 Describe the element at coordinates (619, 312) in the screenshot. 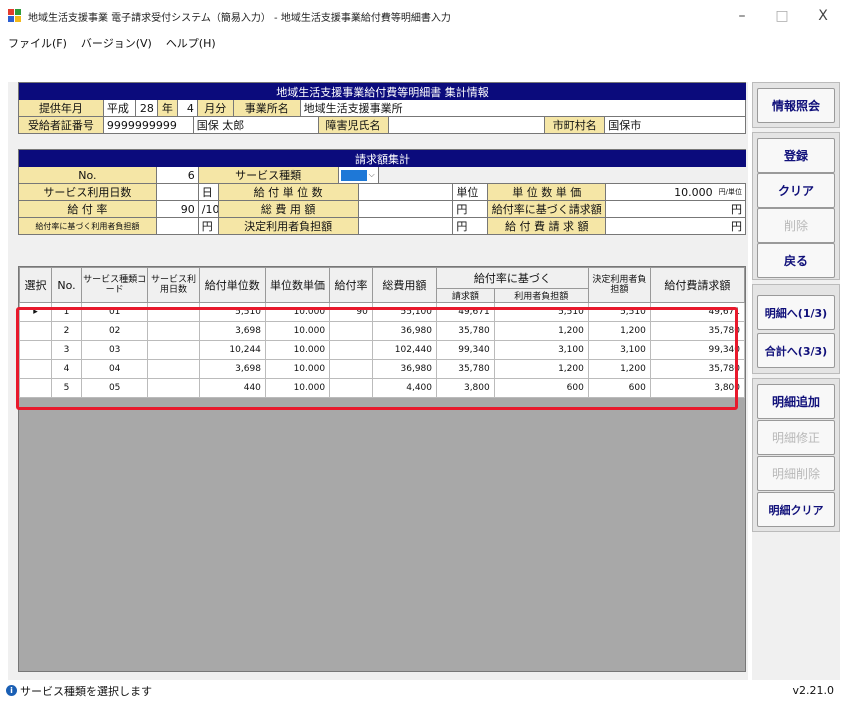

I see `row-decided-share: 5,510` at that location.